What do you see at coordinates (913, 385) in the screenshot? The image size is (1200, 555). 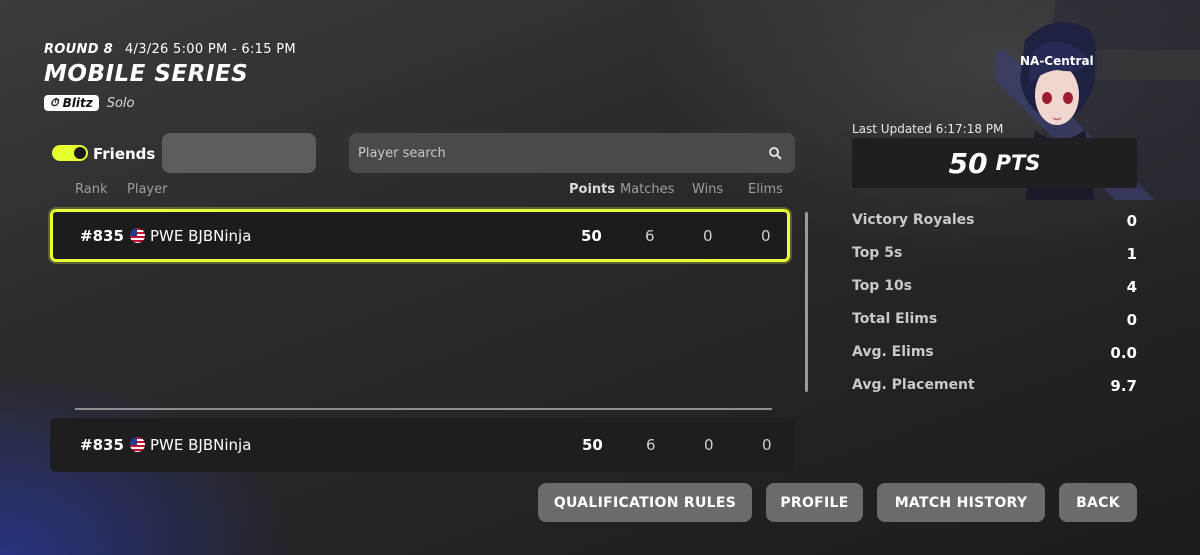 I see `stat-label-avg-placement: Avg. Placement` at bounding box center [913, 385].